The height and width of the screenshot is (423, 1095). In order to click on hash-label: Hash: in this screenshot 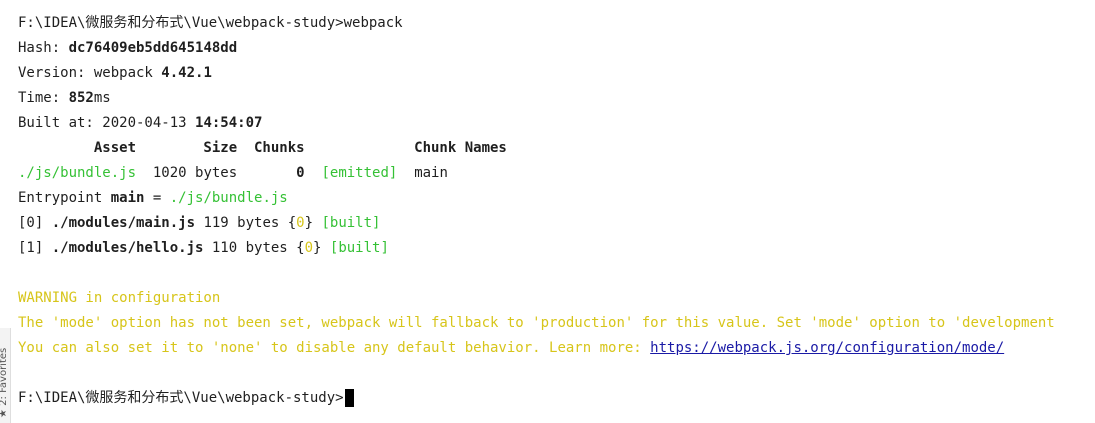, I will do `click(43, 48)`.